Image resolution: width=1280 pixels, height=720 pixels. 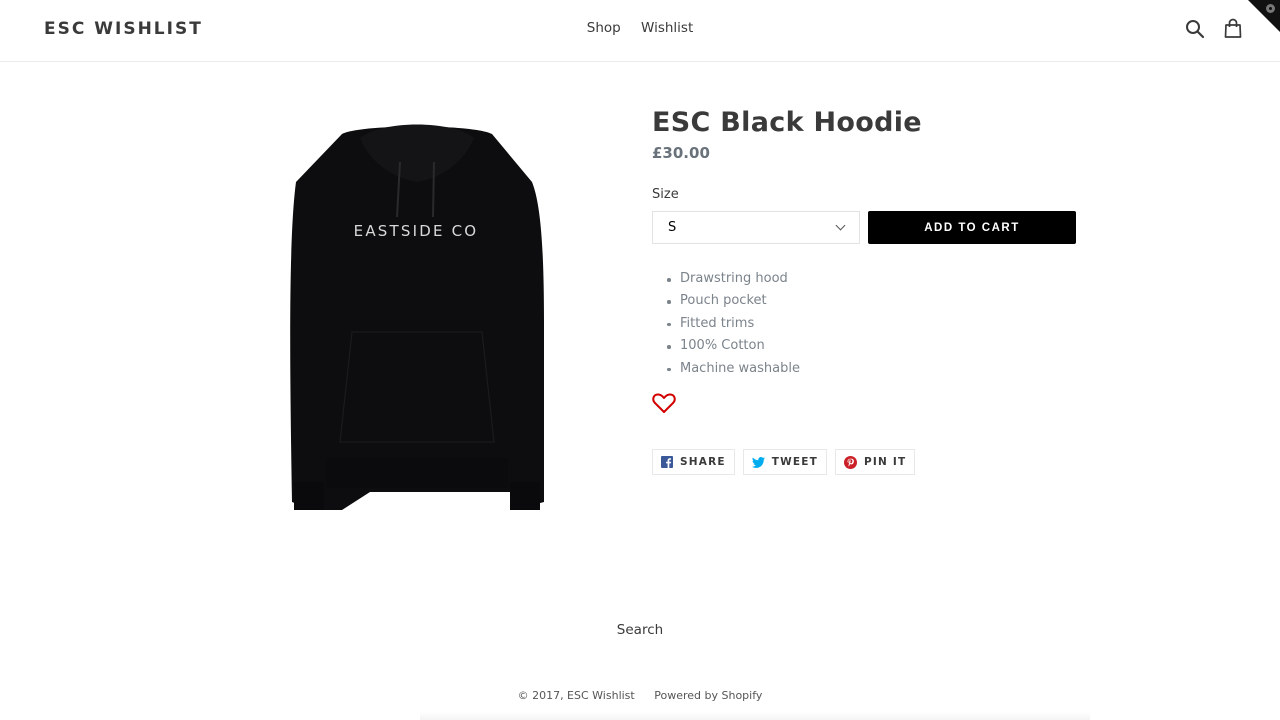 What do you see at coordinates (972, 227) in the screenshot?
I see `add-to-cart-button: ADD TO CART` at bounding box center [972, 227].